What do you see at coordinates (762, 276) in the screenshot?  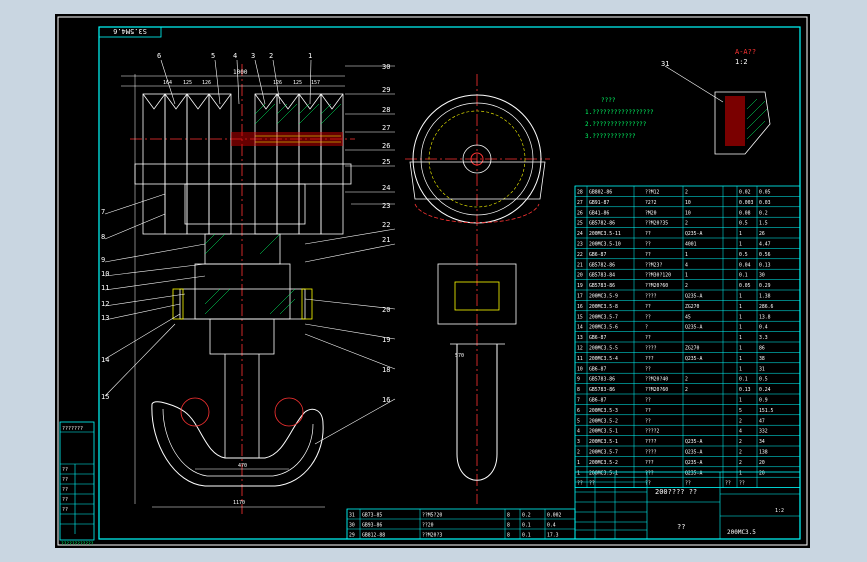 I see `bom-cell: 30` at bounding box center [762, 276].